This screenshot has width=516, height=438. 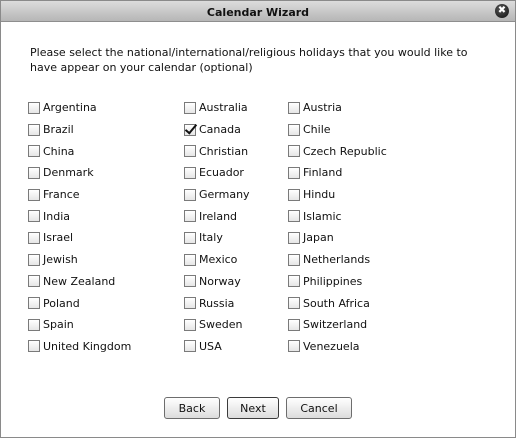 What do you see at coordinates (79, 238) in the screenshot?
I see `holiday-option-israel: Israel` at bounding box center [79, 238].